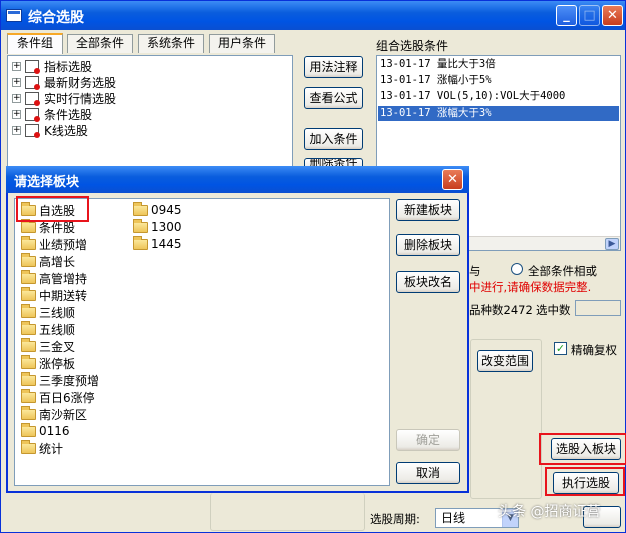  I want to click on selected-count-label: 选中数, so click(553, 310).